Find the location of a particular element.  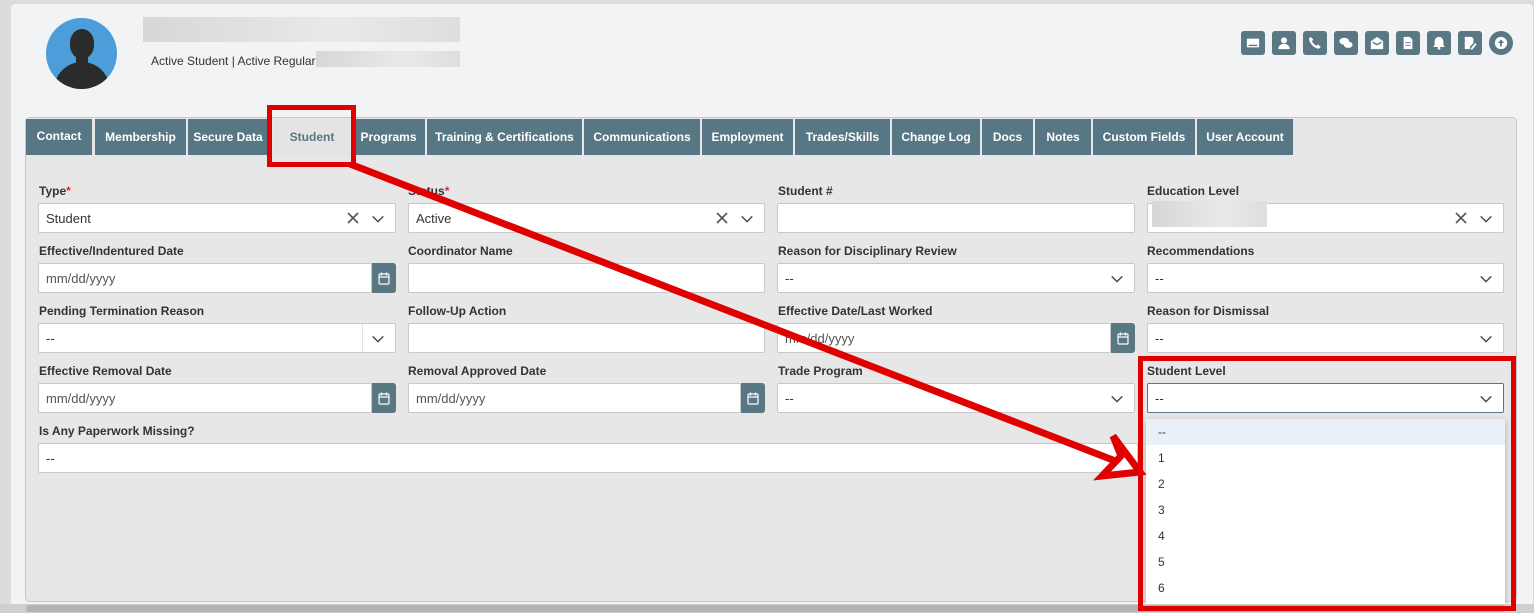

coordinator-name-input is located at coordinates (586, 278).